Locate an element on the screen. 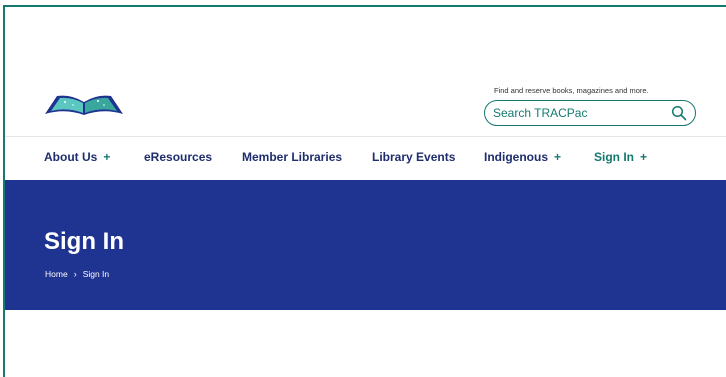 This screenshot has width=726, height=377. breadcrumb: Home › Sign In is located at coordinates (77, 274).